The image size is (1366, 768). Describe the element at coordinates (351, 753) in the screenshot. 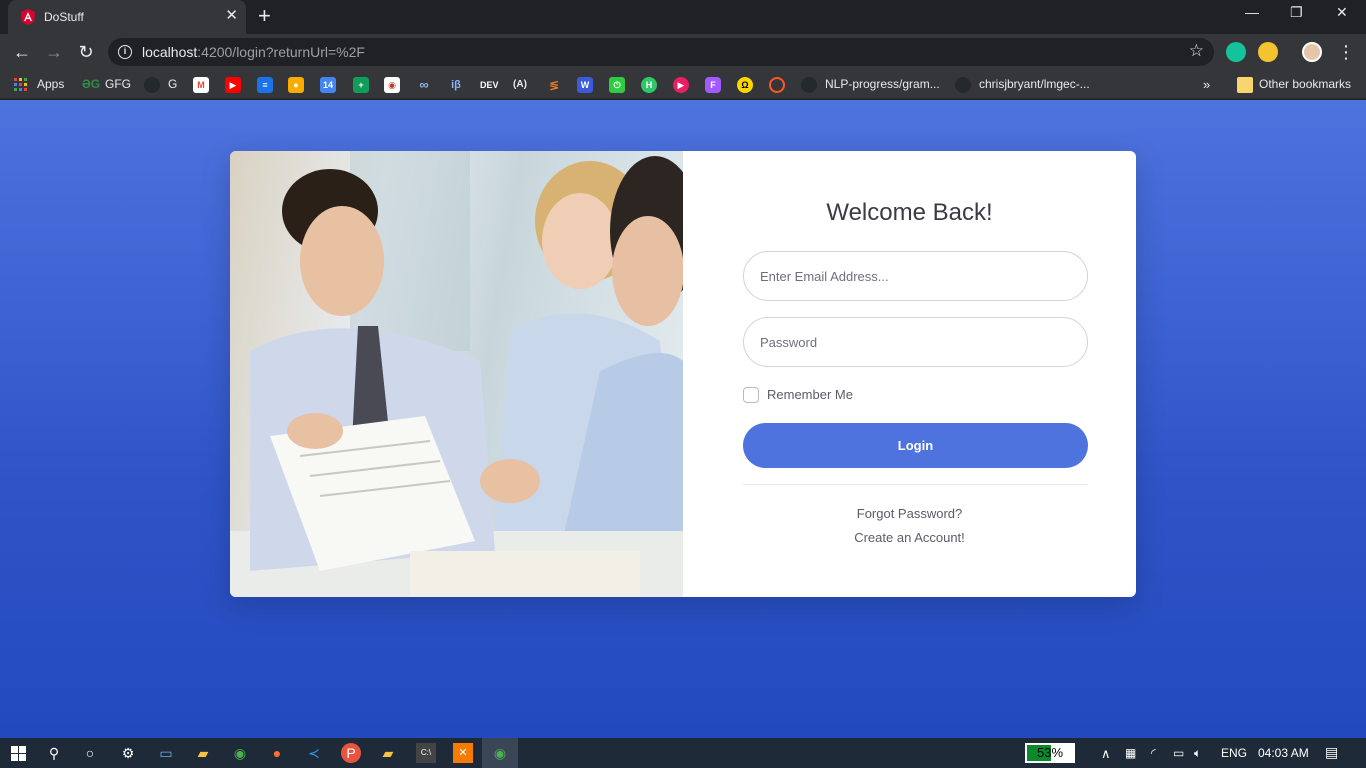

I see `postman-icon: P` at that location.